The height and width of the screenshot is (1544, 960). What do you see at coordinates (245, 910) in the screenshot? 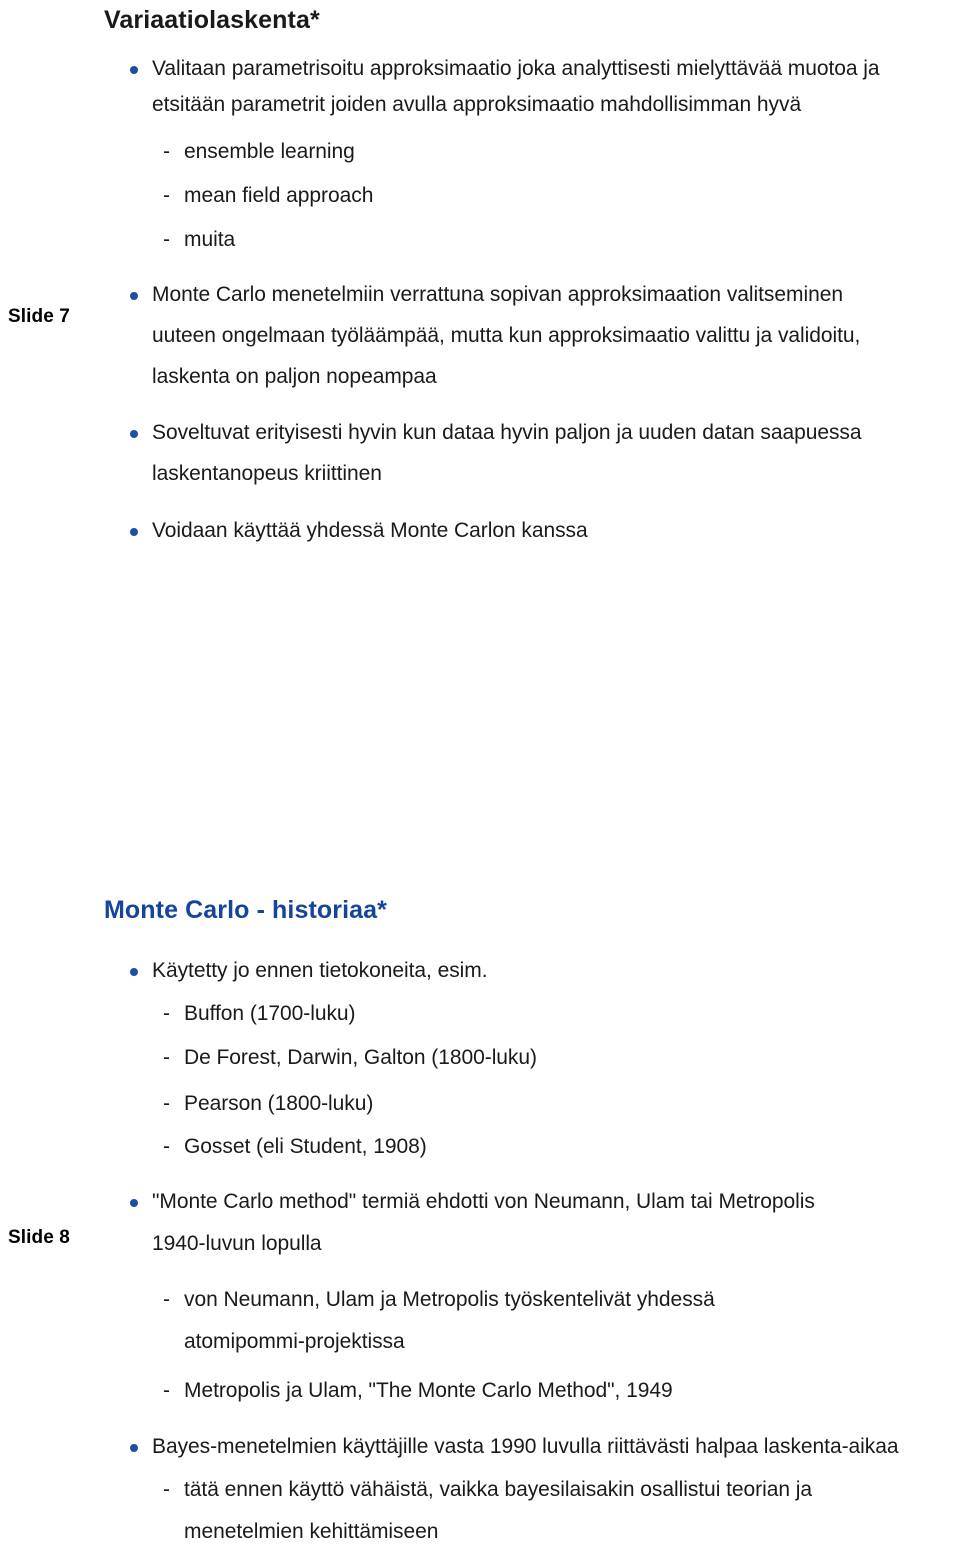
I see `page-title-slide8: Monte Carlo - historiaa*` at bounding box center [245, 910].